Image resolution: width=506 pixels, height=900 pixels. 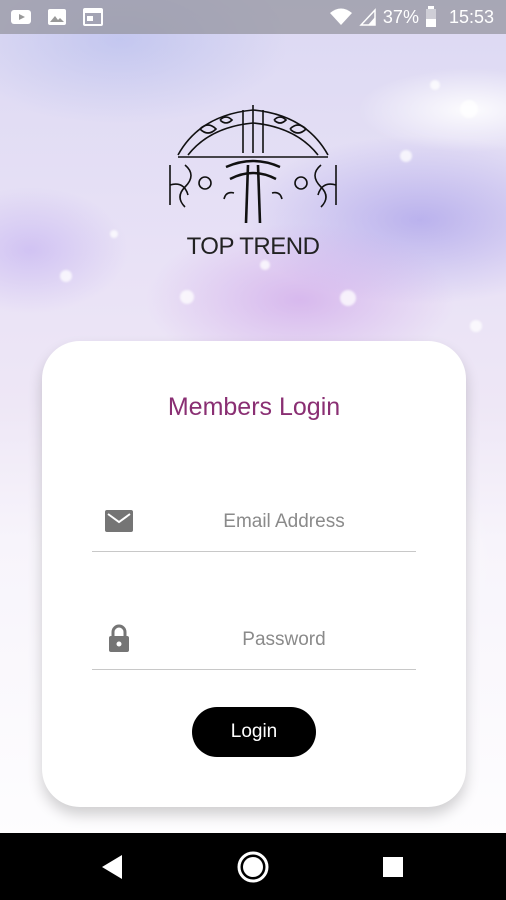 What do you see at coordinates (400, 16) in the screenshot?
I see `battery-percent: 37%` at bounding box center [400, 16].